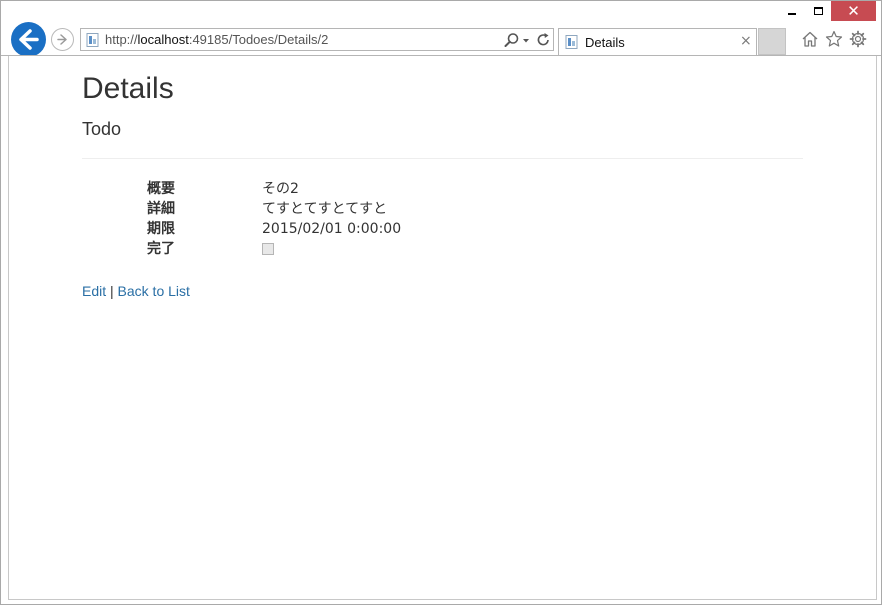 This screenshot has height=605, width=882. I want to click on detail-value: その2, so click(280, 189).